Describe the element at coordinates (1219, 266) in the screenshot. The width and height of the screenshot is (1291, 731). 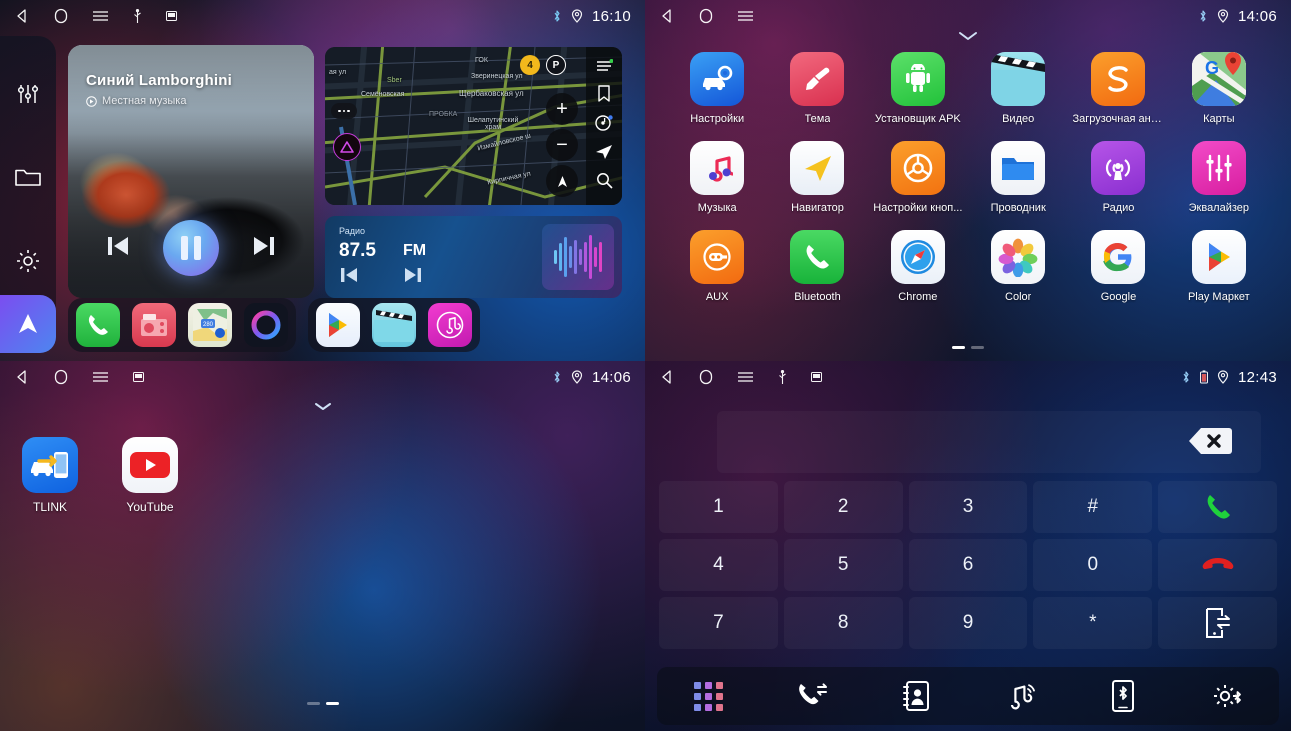
I see `app-item-play-store: Play Маркет` at that location.